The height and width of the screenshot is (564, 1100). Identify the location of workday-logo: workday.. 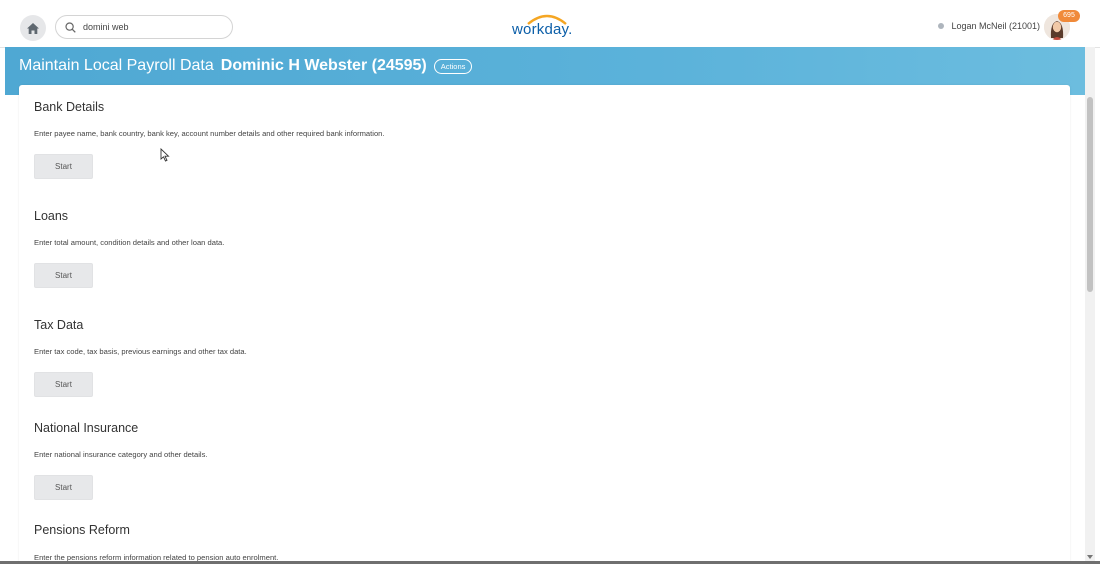
(547, 27).